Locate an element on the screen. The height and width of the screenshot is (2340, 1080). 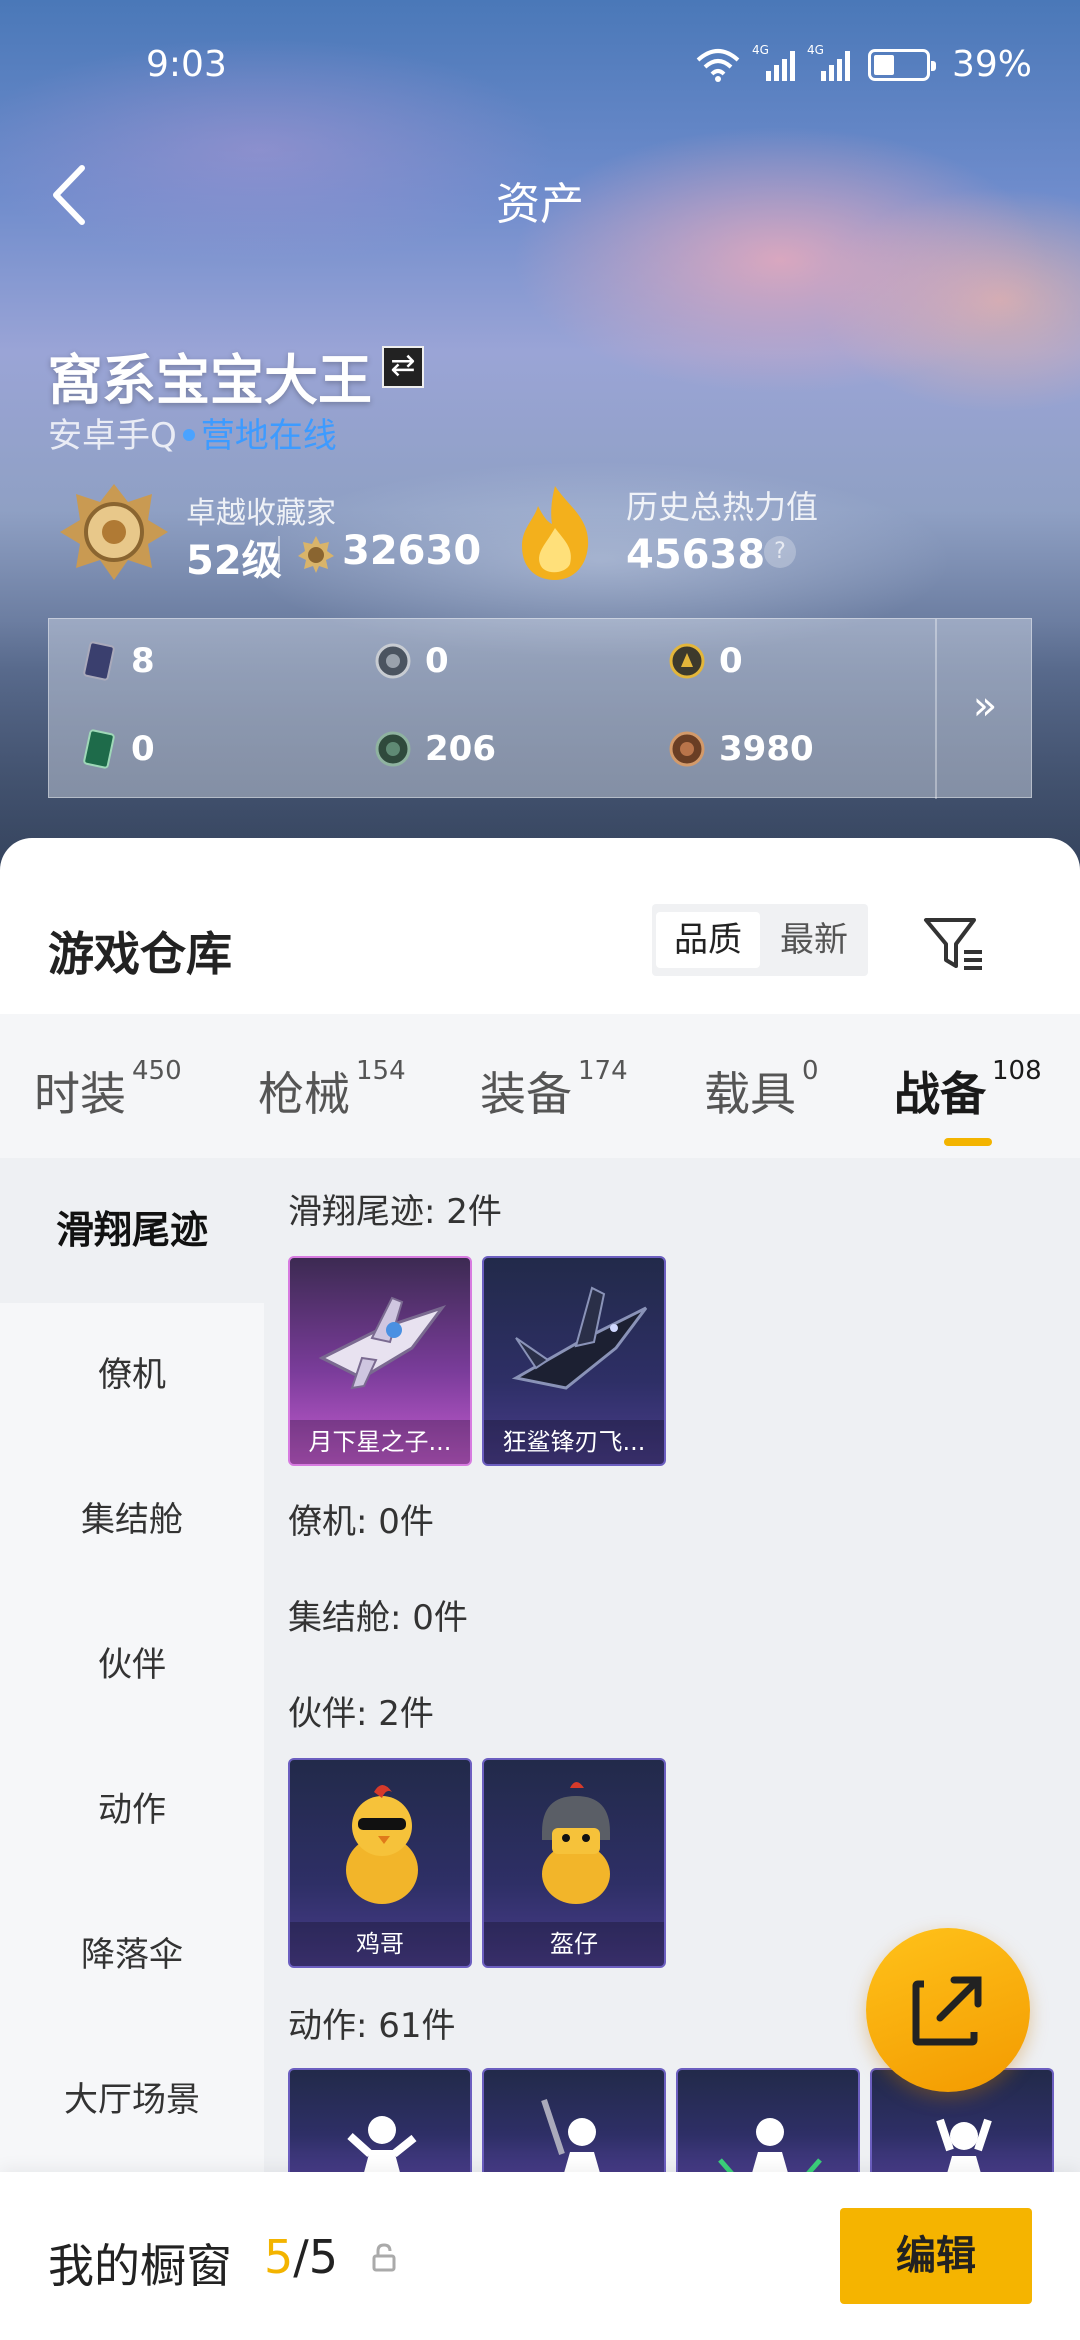
green-card-icon is located at coordinates (99, 749).